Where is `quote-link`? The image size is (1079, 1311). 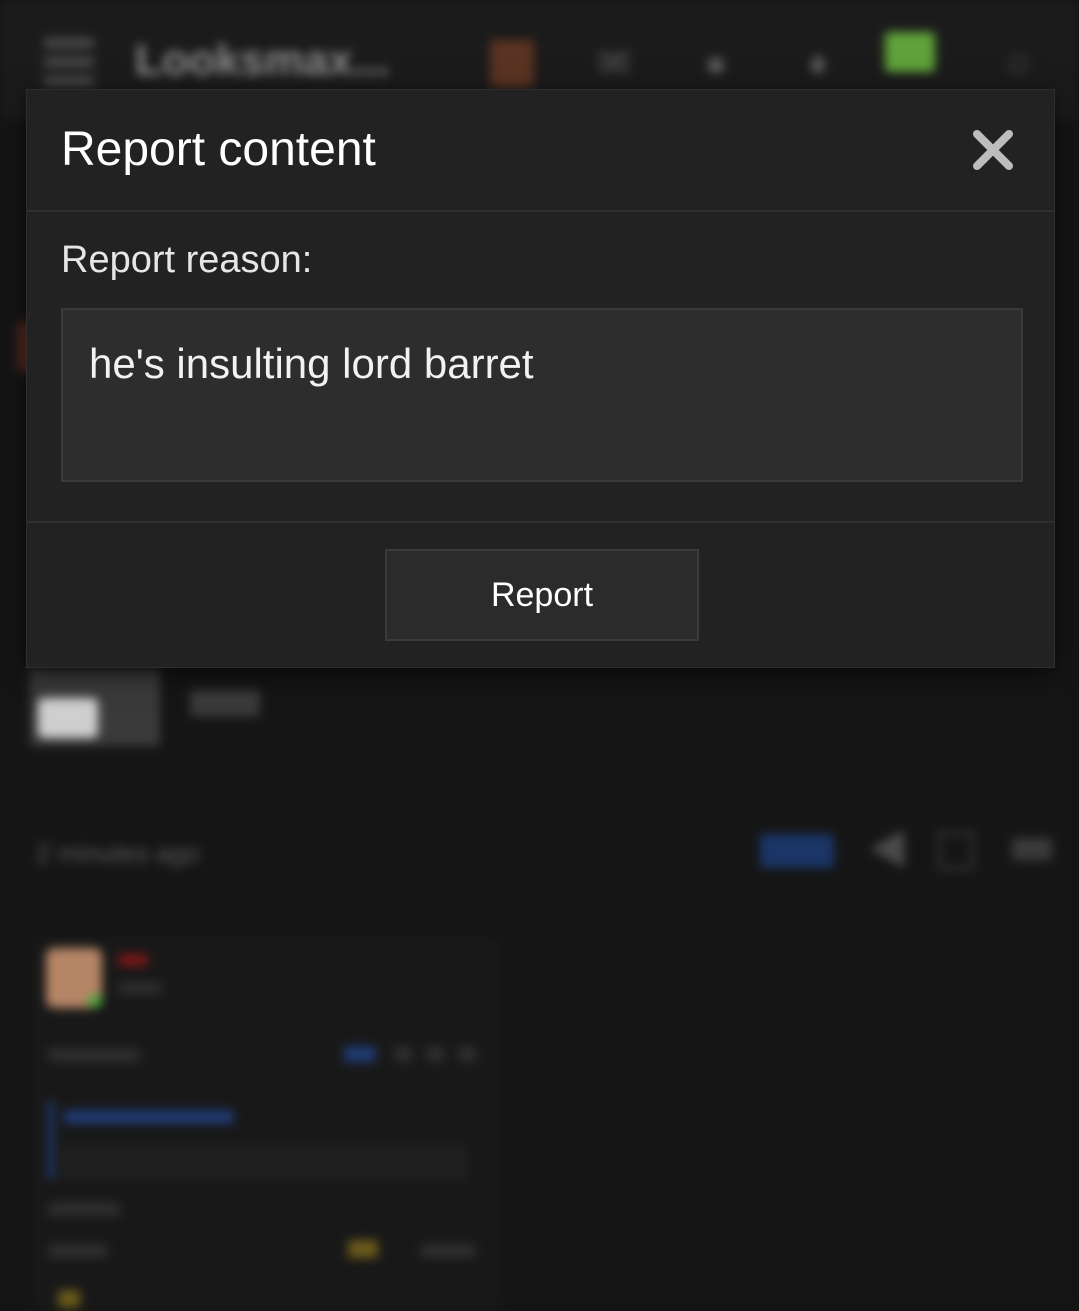 quote-link is located at coordinates (149, 1117).